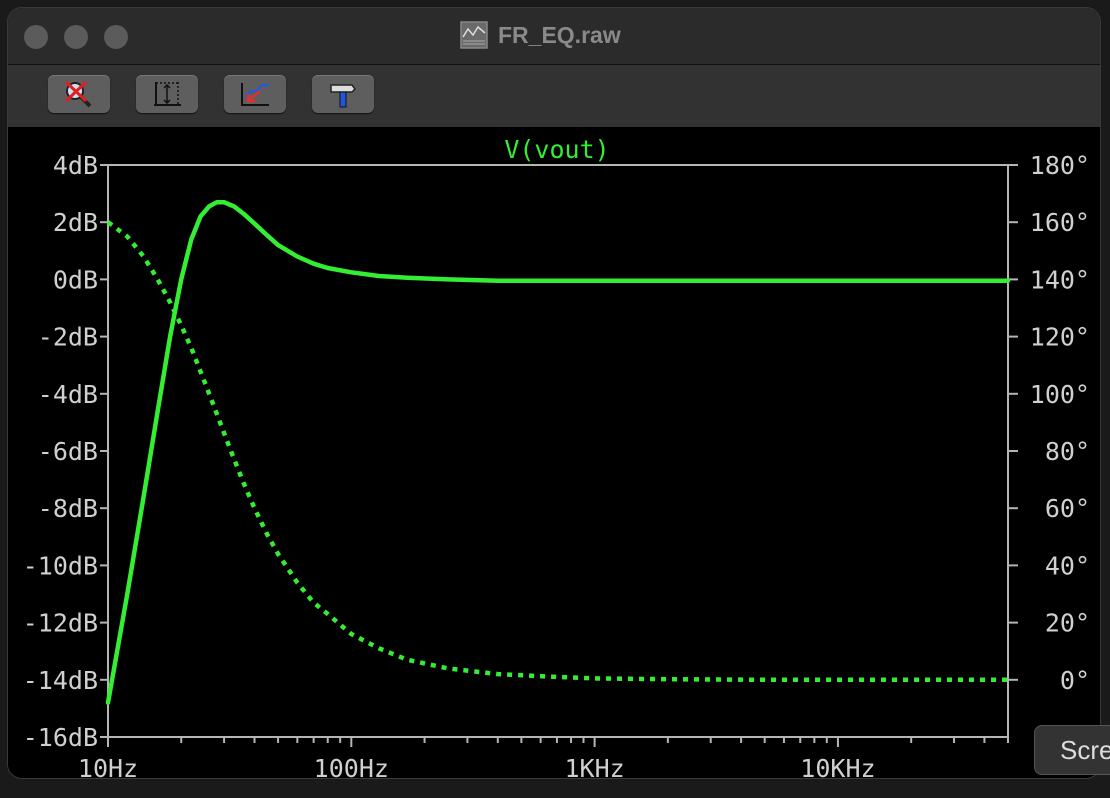  I want to click on y-left-tick-label: -2dB, so click(68, 337).